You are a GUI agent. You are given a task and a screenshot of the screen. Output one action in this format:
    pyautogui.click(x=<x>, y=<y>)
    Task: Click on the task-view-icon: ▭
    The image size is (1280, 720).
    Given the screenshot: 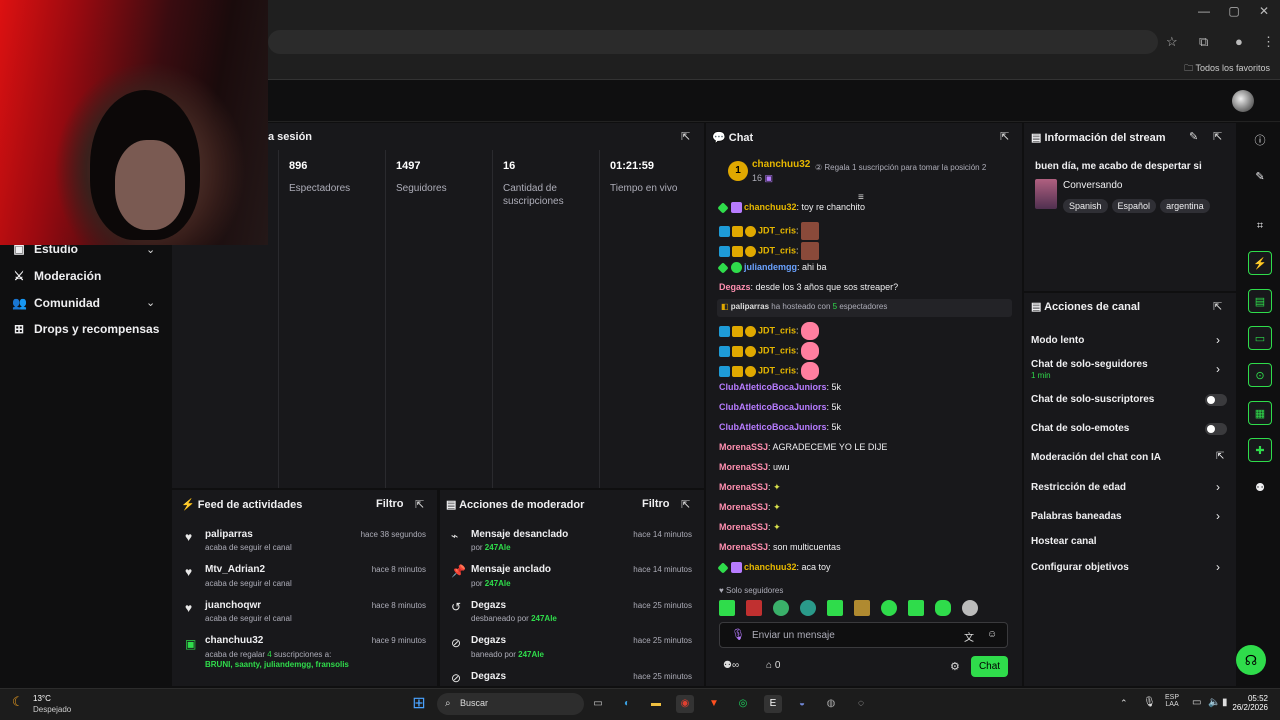 What is the action you would take?
    pyautogui.click(x=598, y=704)
    